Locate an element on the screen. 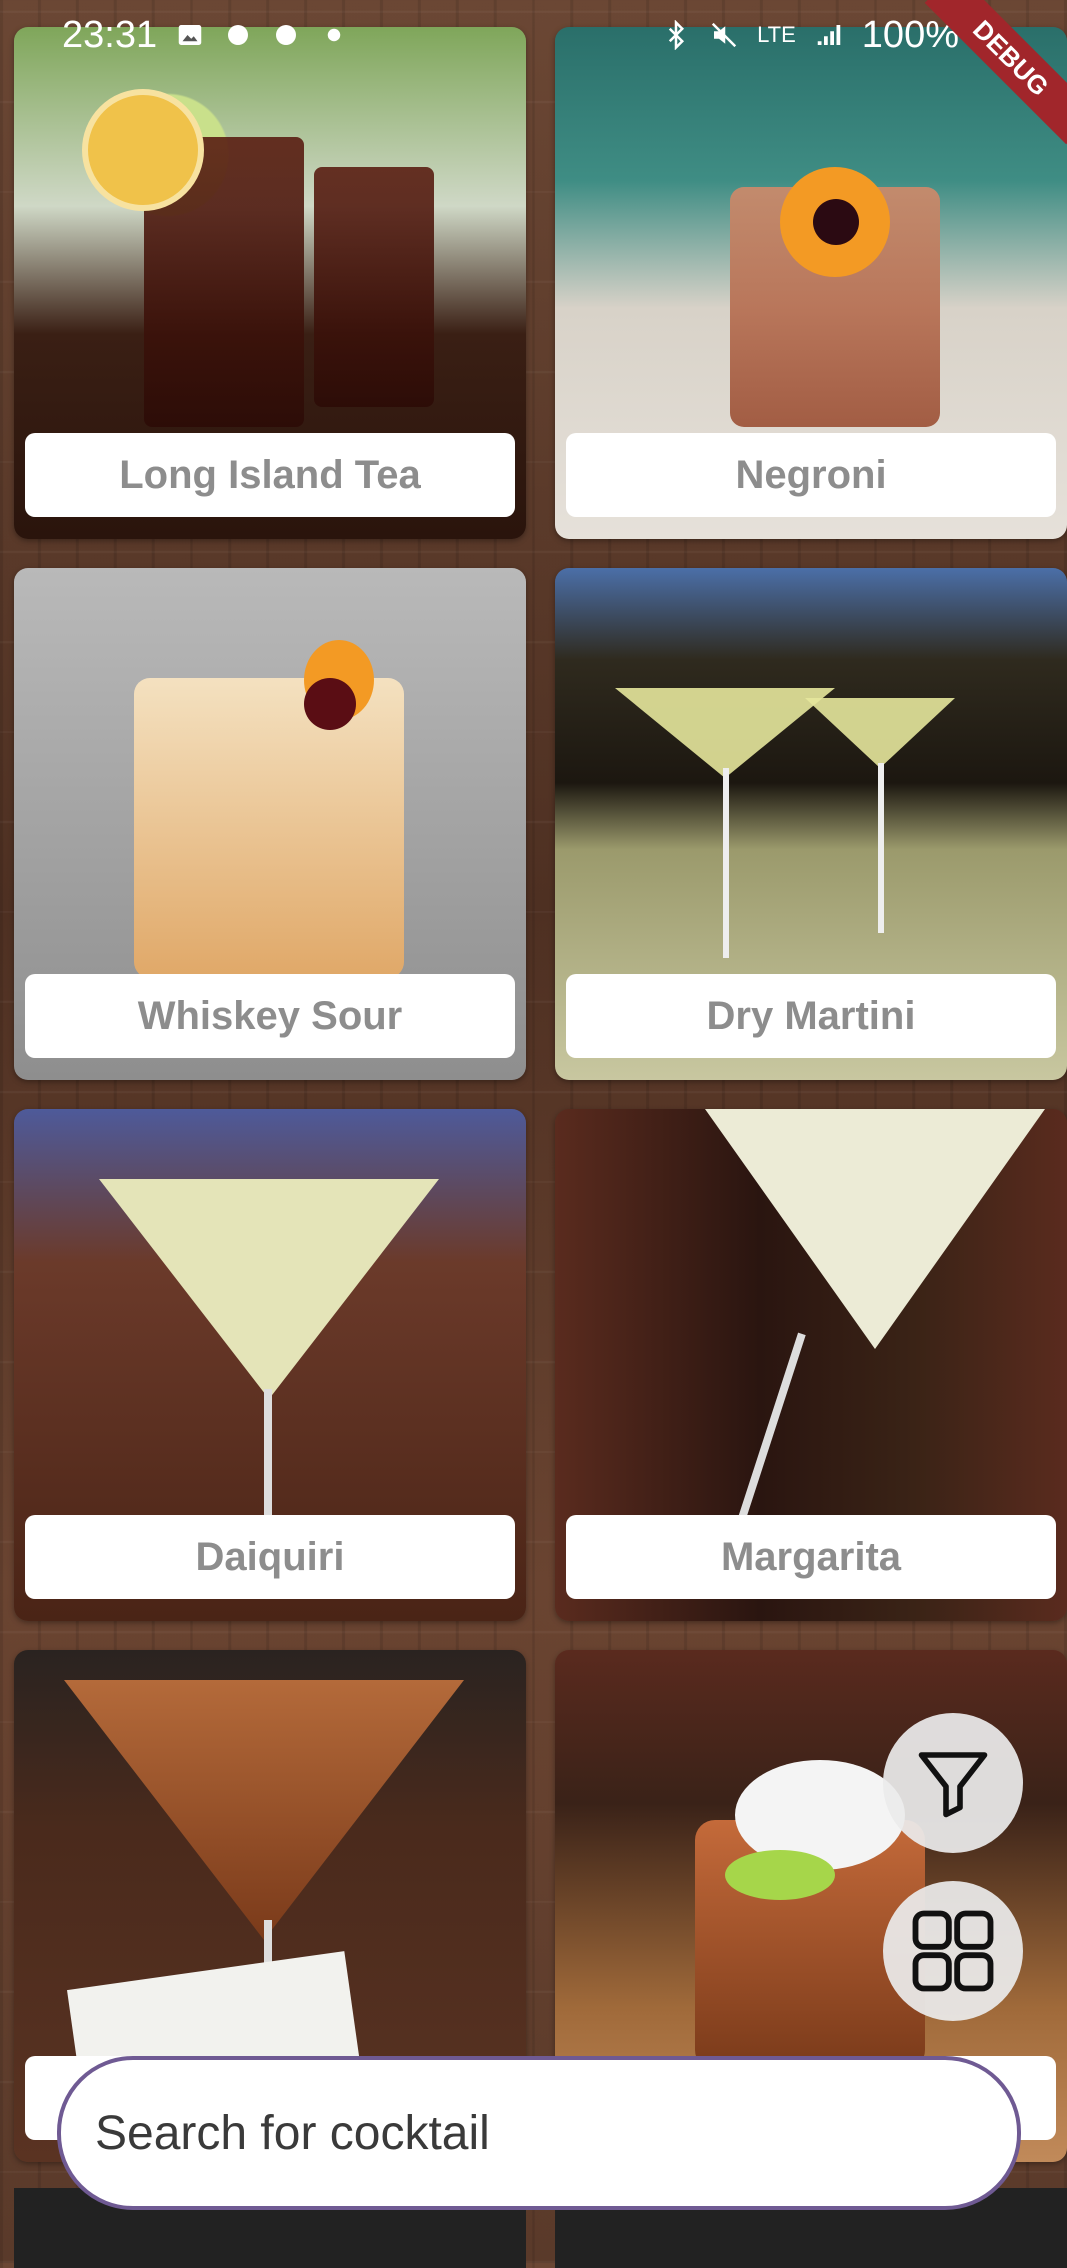  status-time: 23:31 is located at coordinates (110, 34).